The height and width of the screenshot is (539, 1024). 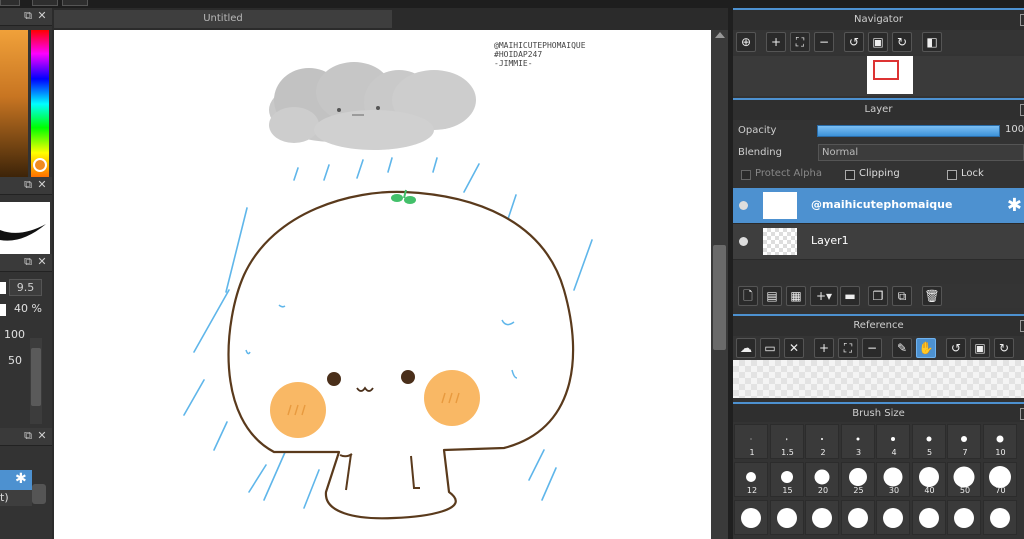 I want to click on navigator-preview, so click(x=878, y=76).